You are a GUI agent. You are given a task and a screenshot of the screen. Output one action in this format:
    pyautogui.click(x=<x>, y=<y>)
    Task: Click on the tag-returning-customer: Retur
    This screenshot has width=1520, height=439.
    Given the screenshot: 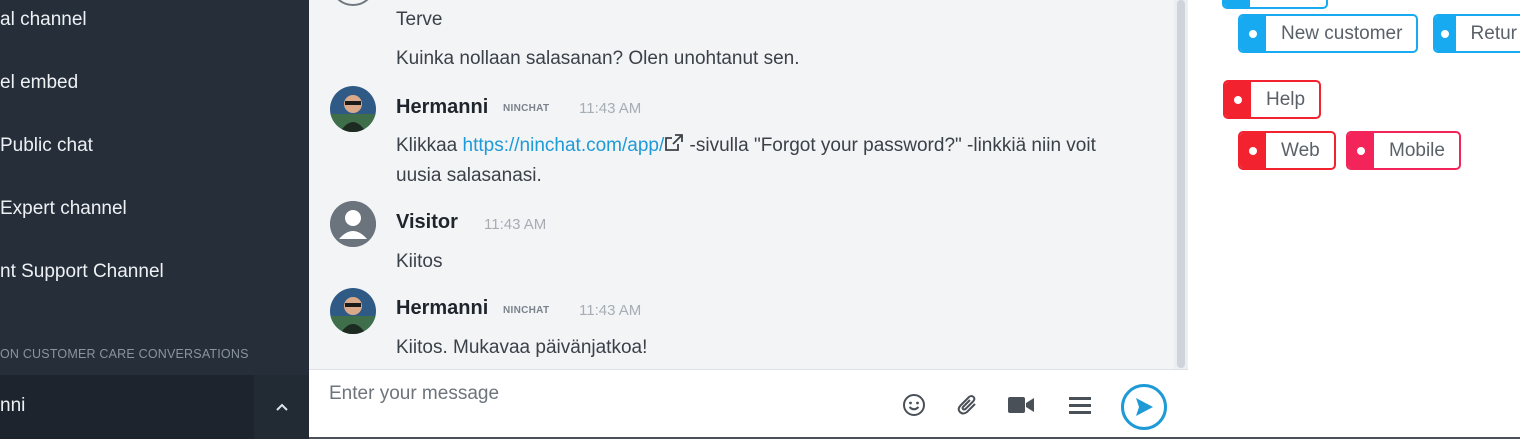 What is the action you would take?
    pyautogui.click(x=1476, y=33)
    